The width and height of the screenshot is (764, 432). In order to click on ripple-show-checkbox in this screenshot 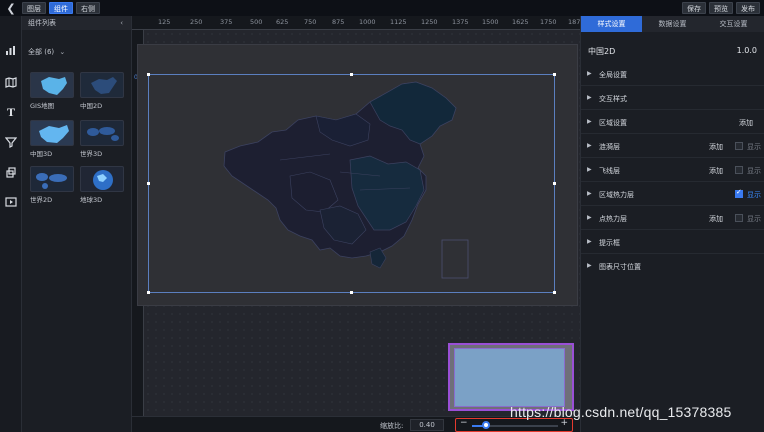, I will do `click(739, 146)`.